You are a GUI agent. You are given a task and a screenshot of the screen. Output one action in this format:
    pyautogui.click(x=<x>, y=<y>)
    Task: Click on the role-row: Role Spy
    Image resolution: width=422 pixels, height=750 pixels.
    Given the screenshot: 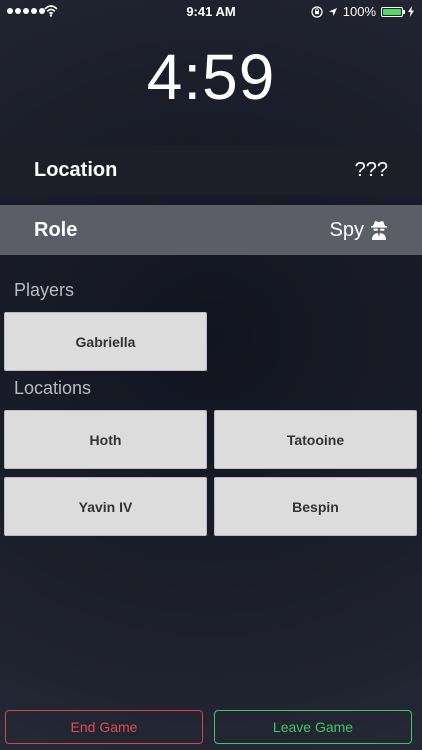 What is the action you would take?
    pyautogui.click(x=211, y=230)
    